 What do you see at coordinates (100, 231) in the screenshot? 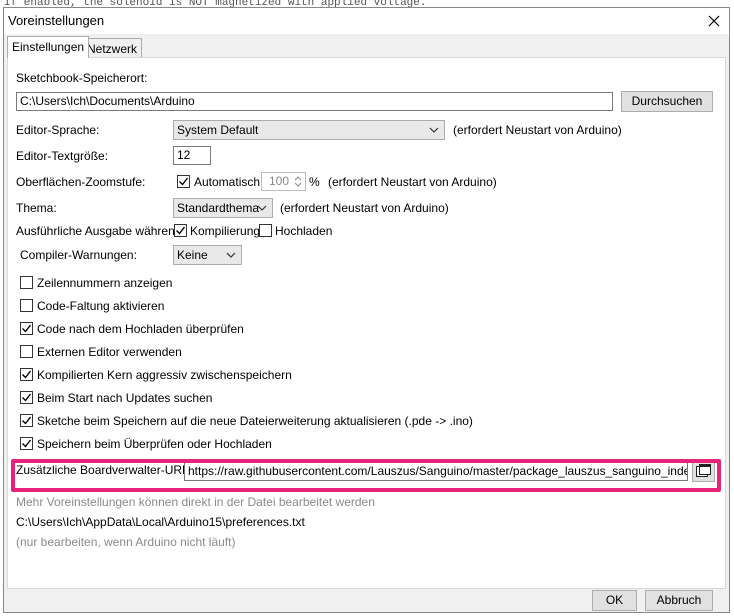
I see `verbose-label: Ausführliche Ausgabe während:` at bounding box center [100, 231].